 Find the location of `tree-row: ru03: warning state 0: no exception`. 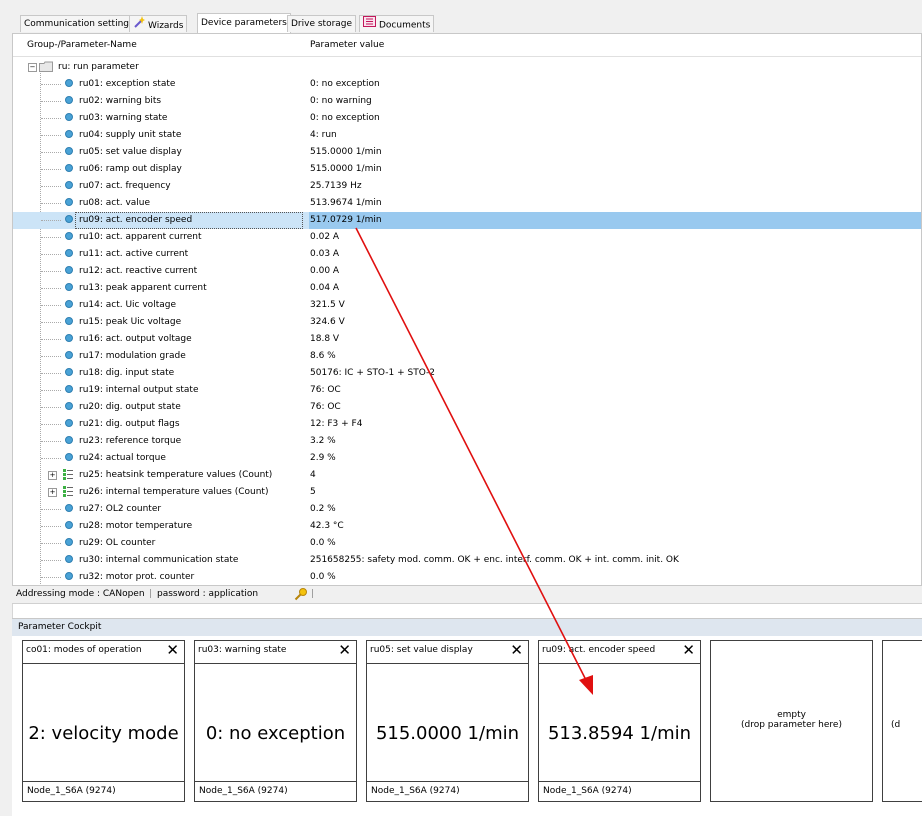

tree-row: ru03: warning state 0: no exception is located at coordinates (467, 118).